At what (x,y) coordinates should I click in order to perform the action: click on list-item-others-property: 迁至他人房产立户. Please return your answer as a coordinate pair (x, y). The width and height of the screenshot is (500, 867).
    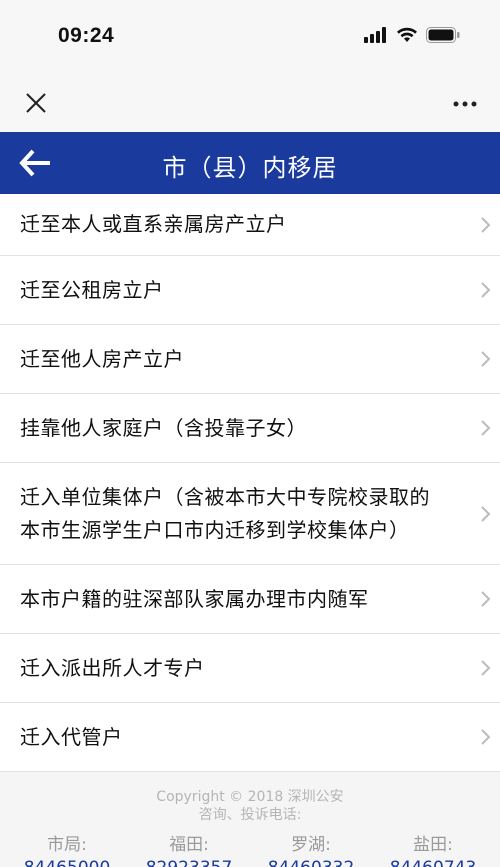
    Looking at the image, I should click on (250, 359).